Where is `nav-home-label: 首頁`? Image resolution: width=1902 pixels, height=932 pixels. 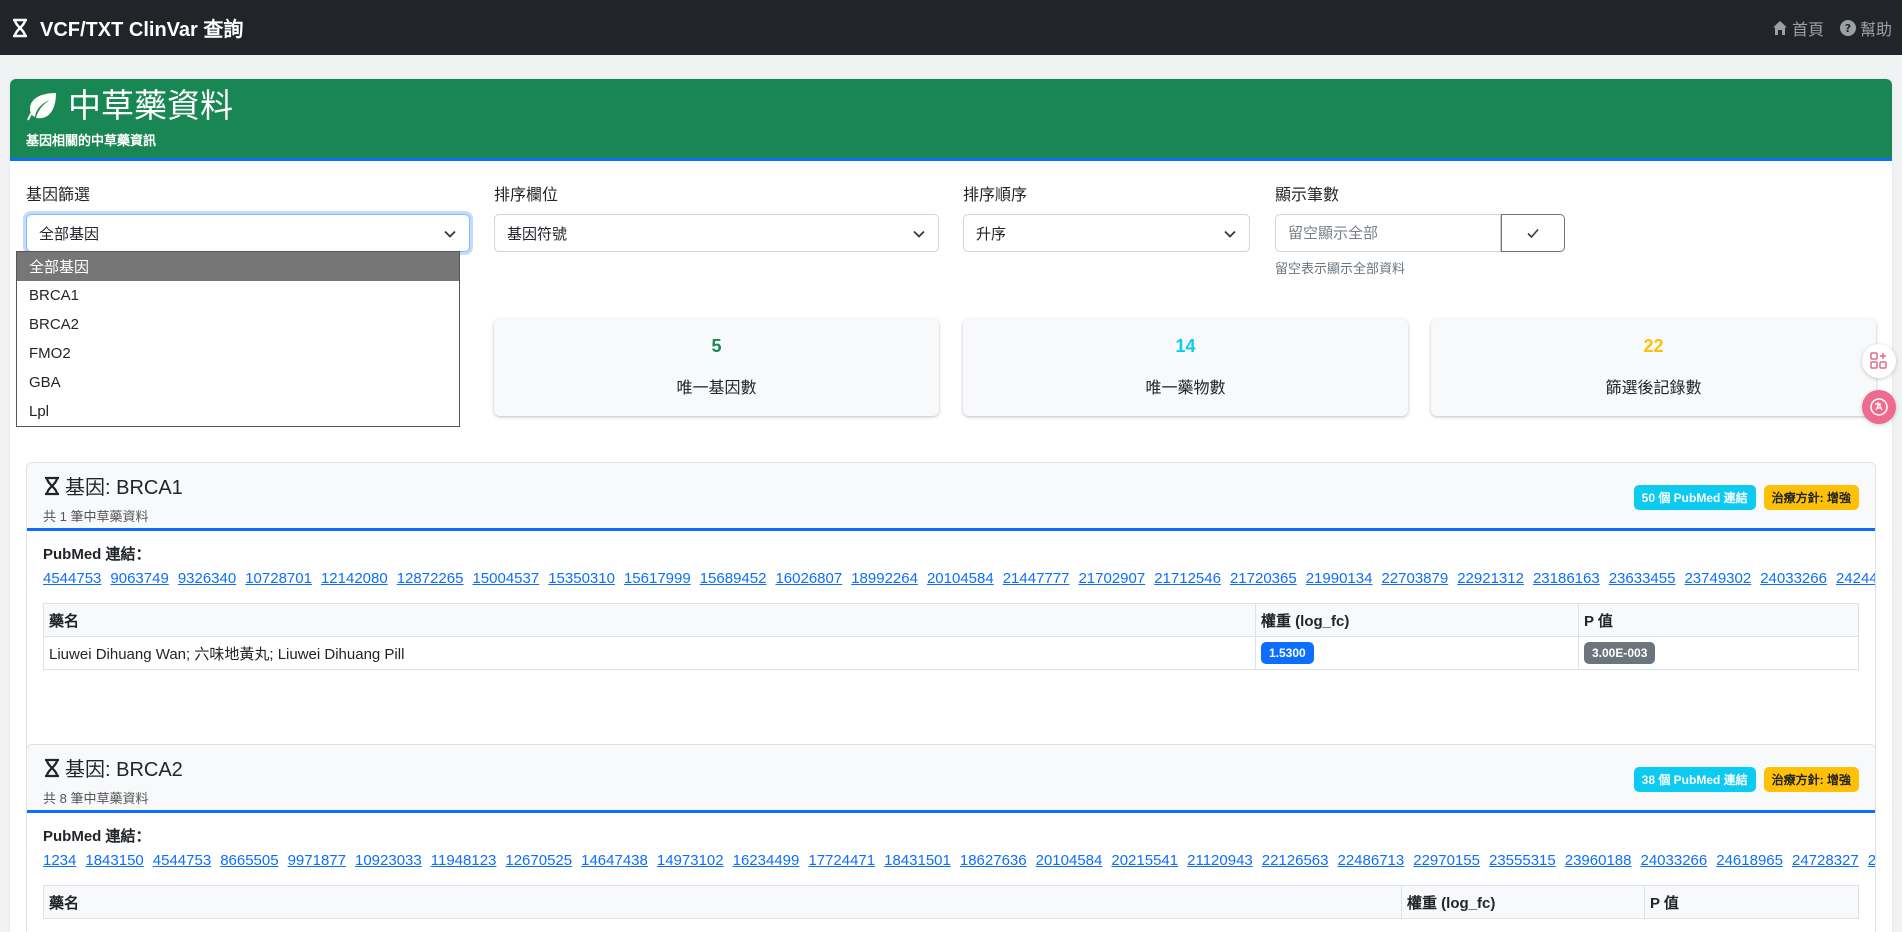 nav-home-label: 首頁 is located at coordinates (1807, 30).